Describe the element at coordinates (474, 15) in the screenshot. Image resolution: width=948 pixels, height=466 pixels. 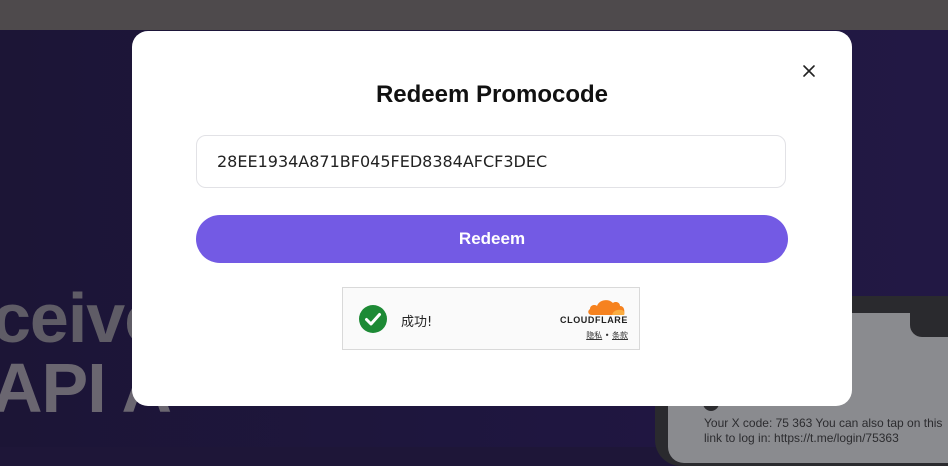
I see `browser-top-bar` at that location.